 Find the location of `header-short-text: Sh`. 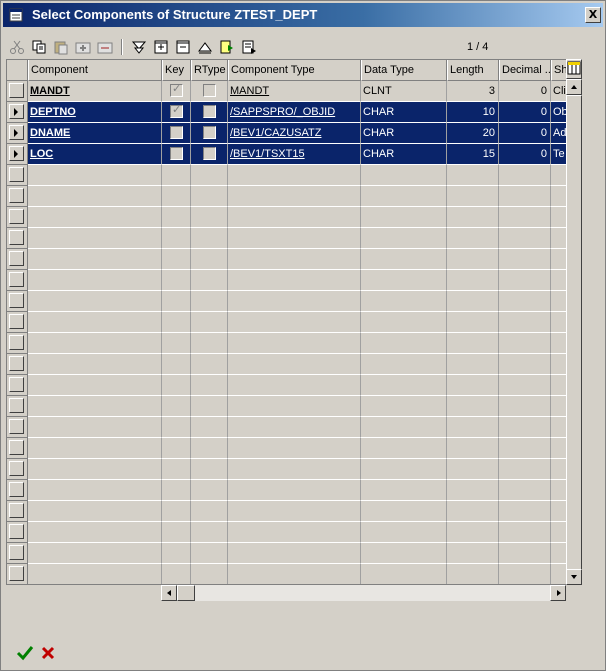

header-short-text: Sh is located at coordinates (558, 70).